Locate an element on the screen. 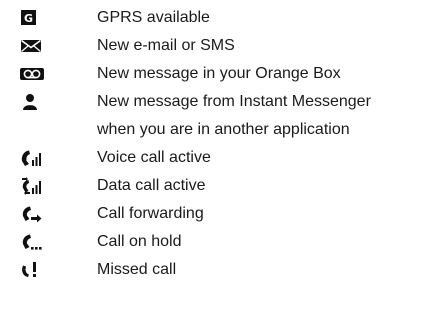 The image size is (445, 321). voice-call-icon is located at coordinates (32, 158).